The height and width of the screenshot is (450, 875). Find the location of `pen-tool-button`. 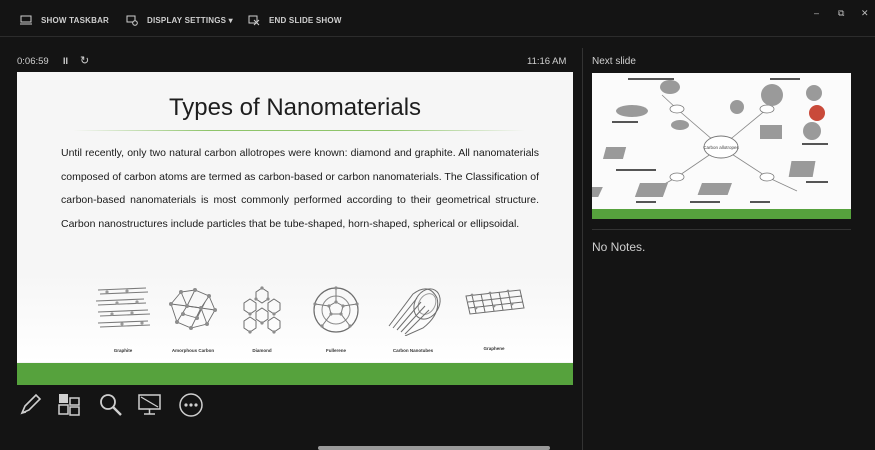

pen-tool-button is located at coordinates (30, 405).